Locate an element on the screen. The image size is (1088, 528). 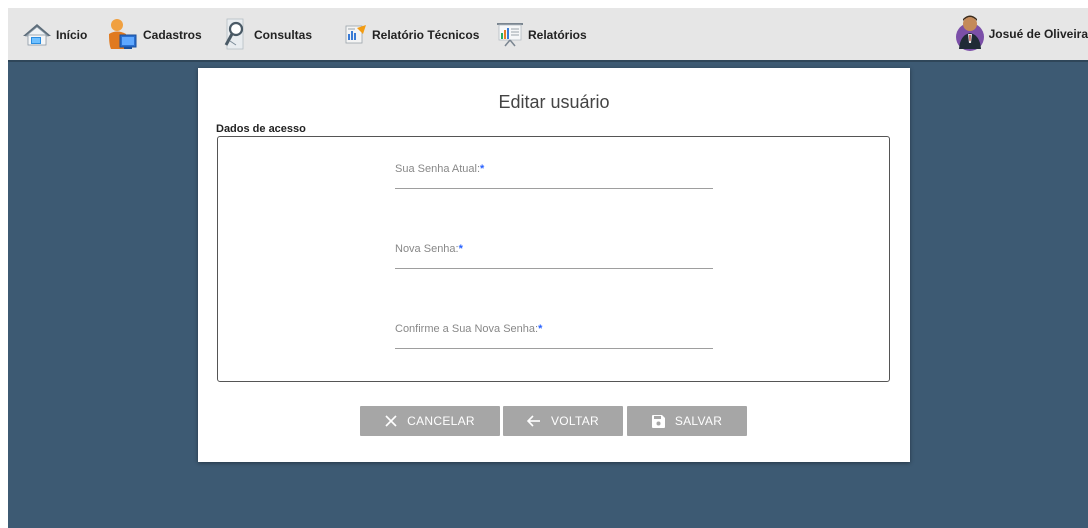
save-button: SALVAR is located at coordinates (687, 421).